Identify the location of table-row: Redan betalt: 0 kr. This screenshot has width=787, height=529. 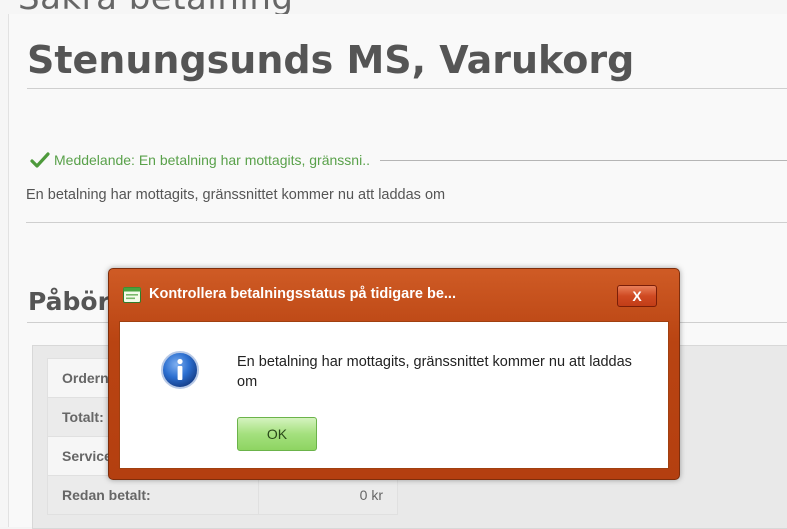
(222, 495).